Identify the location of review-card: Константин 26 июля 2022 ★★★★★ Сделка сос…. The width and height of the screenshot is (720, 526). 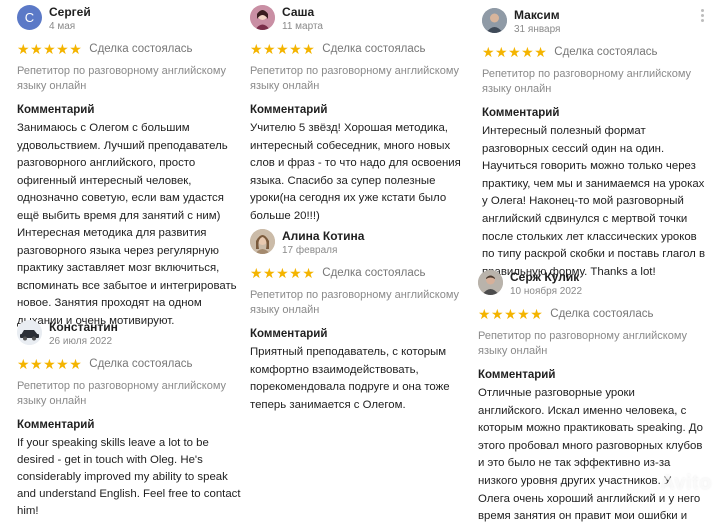
(129, 419).